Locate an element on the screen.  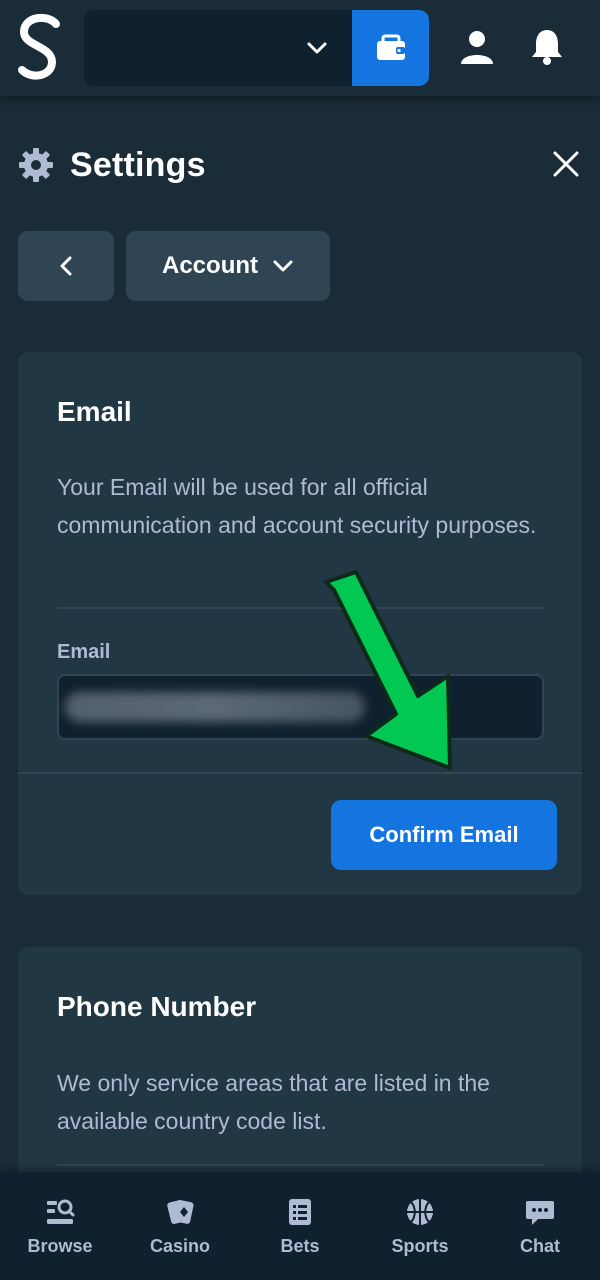
browse-icon is located at coordinates (61, 1211).